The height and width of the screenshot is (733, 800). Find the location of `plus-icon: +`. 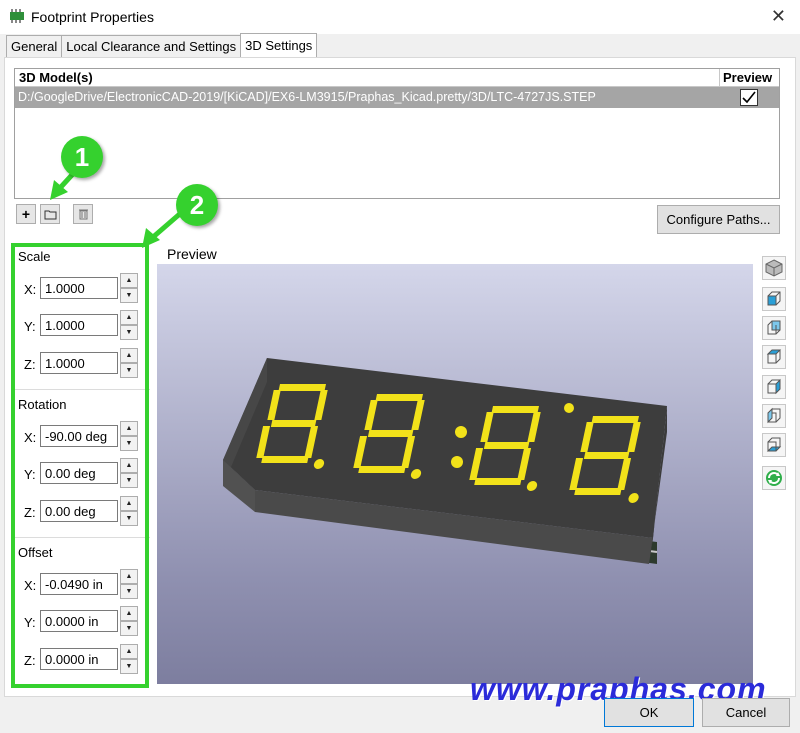

plus-icon: + is located at coordinates (26, 214).